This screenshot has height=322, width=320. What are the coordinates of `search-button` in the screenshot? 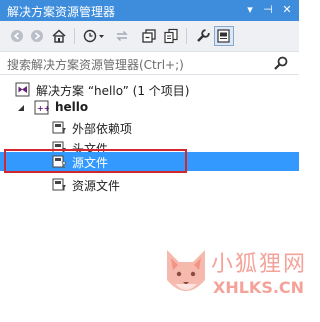 It's located at (281, 64).